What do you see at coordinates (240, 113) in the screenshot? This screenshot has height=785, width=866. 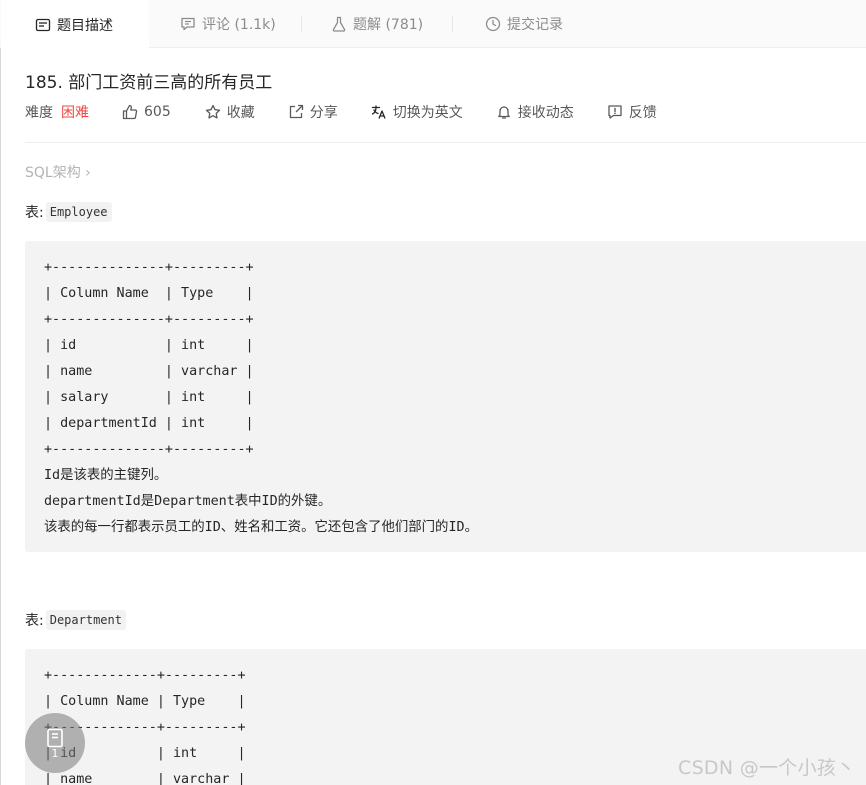 I see `favorite-label: 收藏` at bounding box center [240, 113].